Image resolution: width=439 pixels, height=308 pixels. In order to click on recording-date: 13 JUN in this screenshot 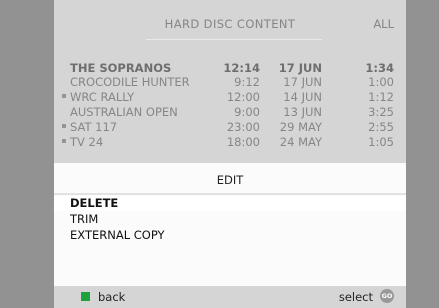, I will do `click(302, 112)`.